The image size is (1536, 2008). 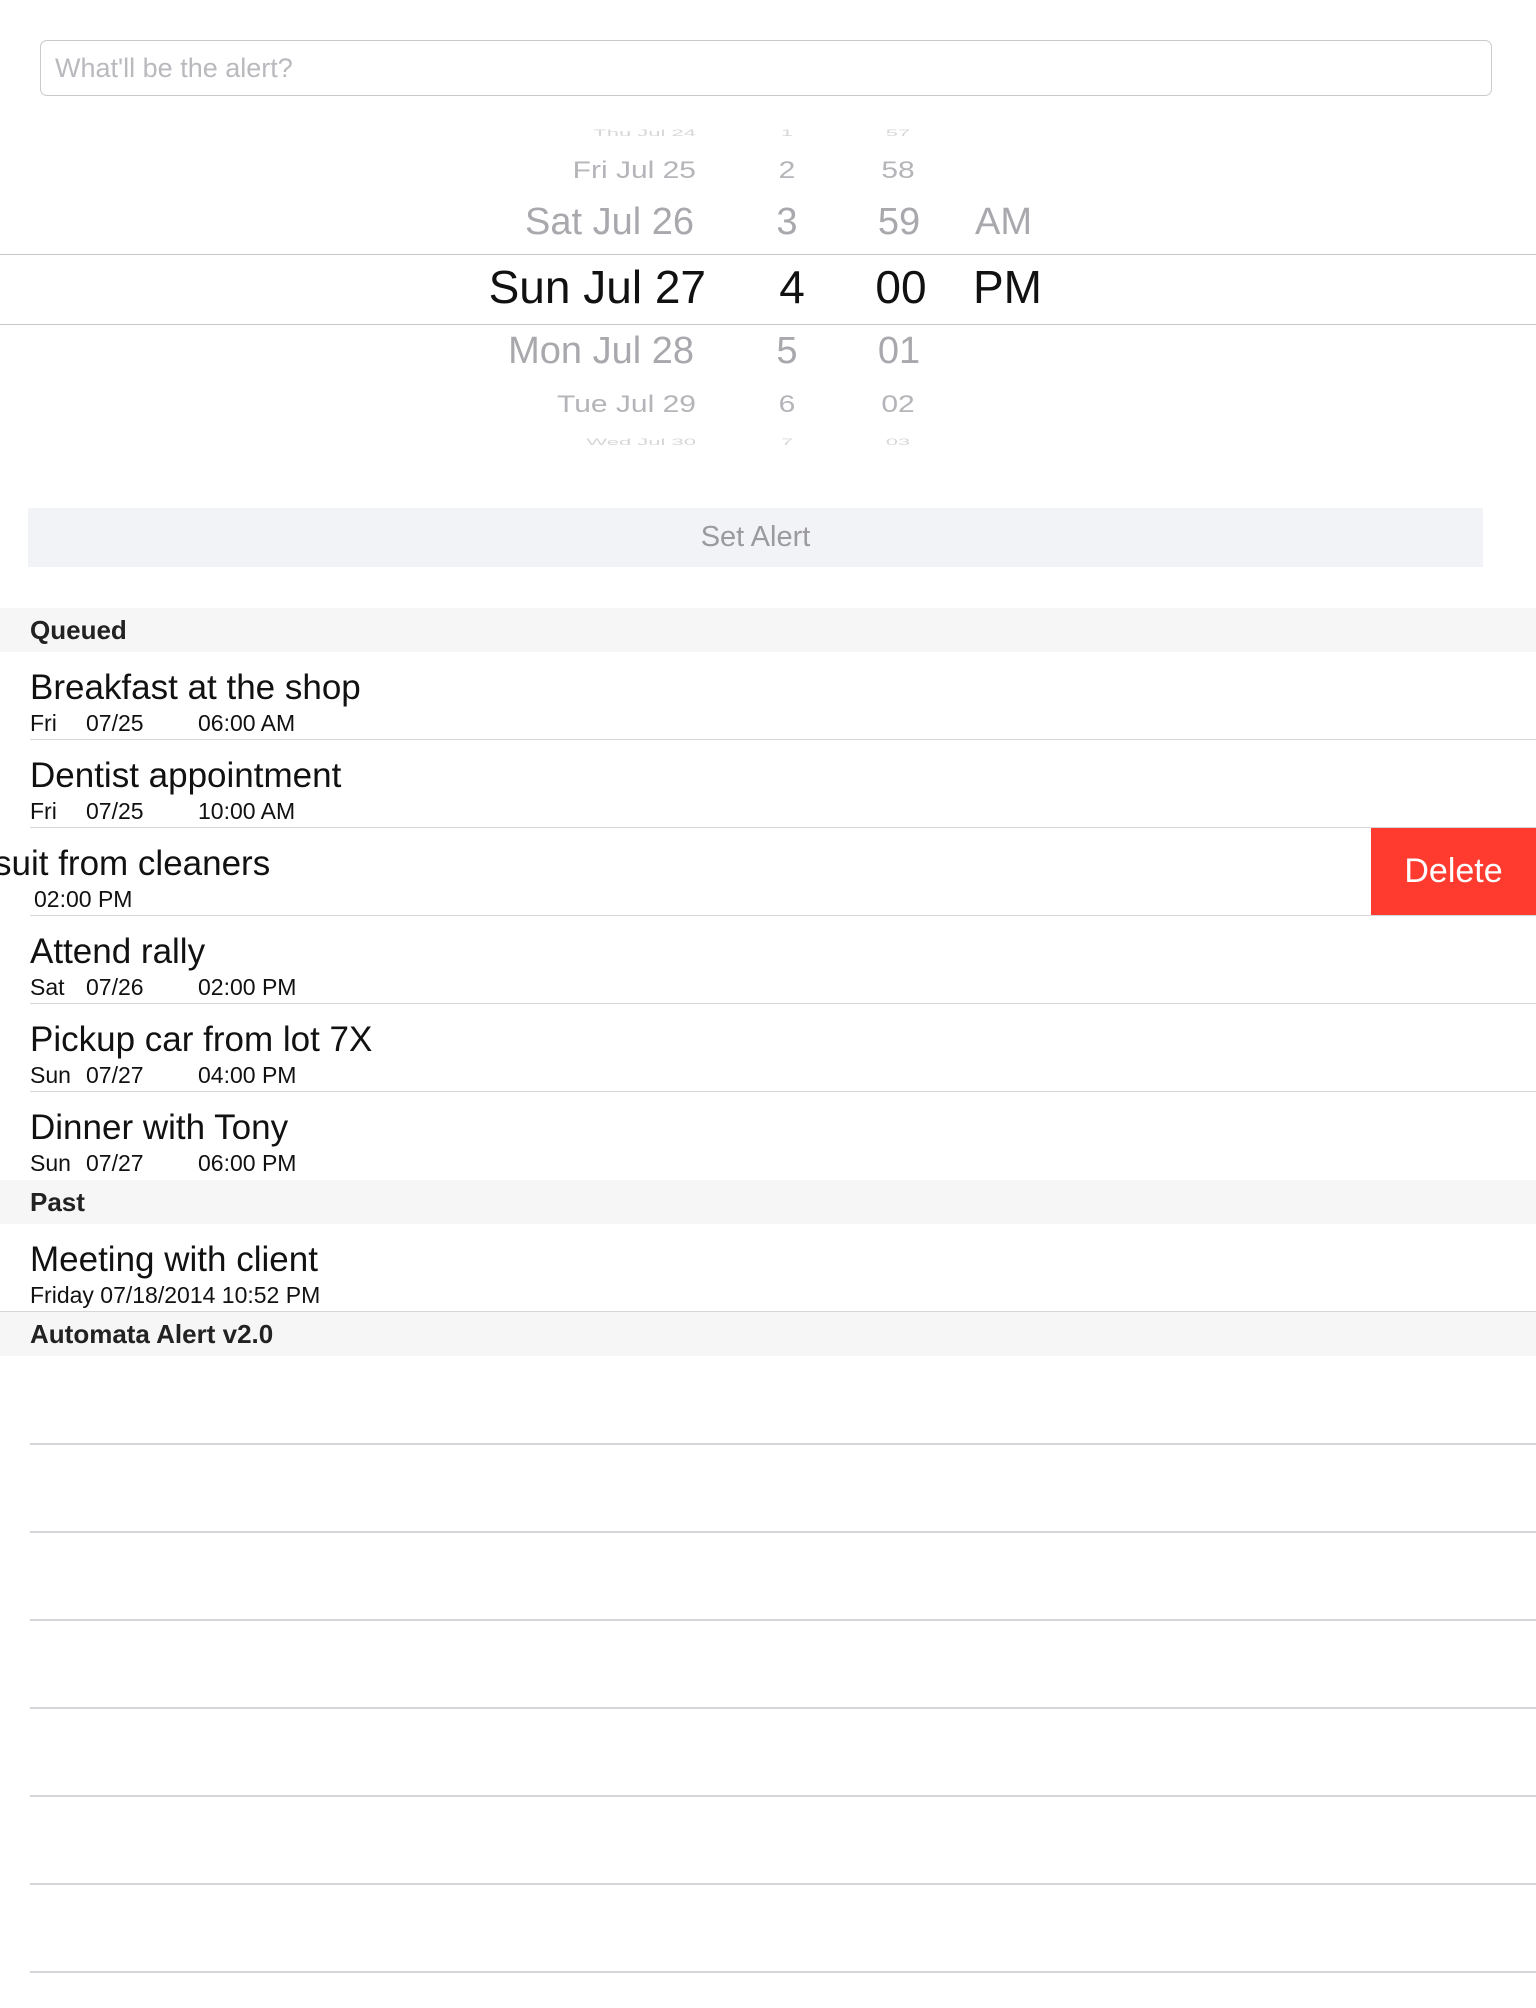 What do you see at coordinates (1003, 222) in the screenshot?
I see `picker-ampm-option: AM` at bounding box center [1003, 222].